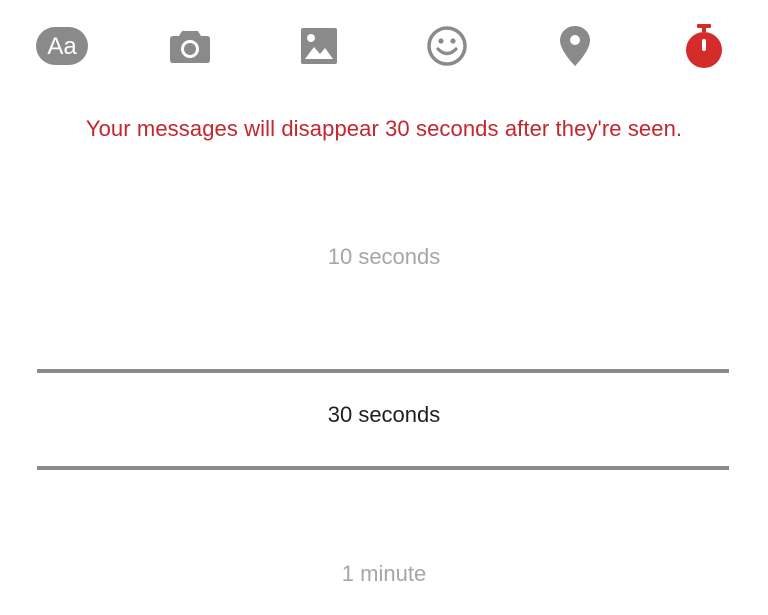 The image size is (768, 615). What do you see at coordinates (383, 468) in the screenshot?
I see `picker-divider-bottom` at bounding box center [383, 468].